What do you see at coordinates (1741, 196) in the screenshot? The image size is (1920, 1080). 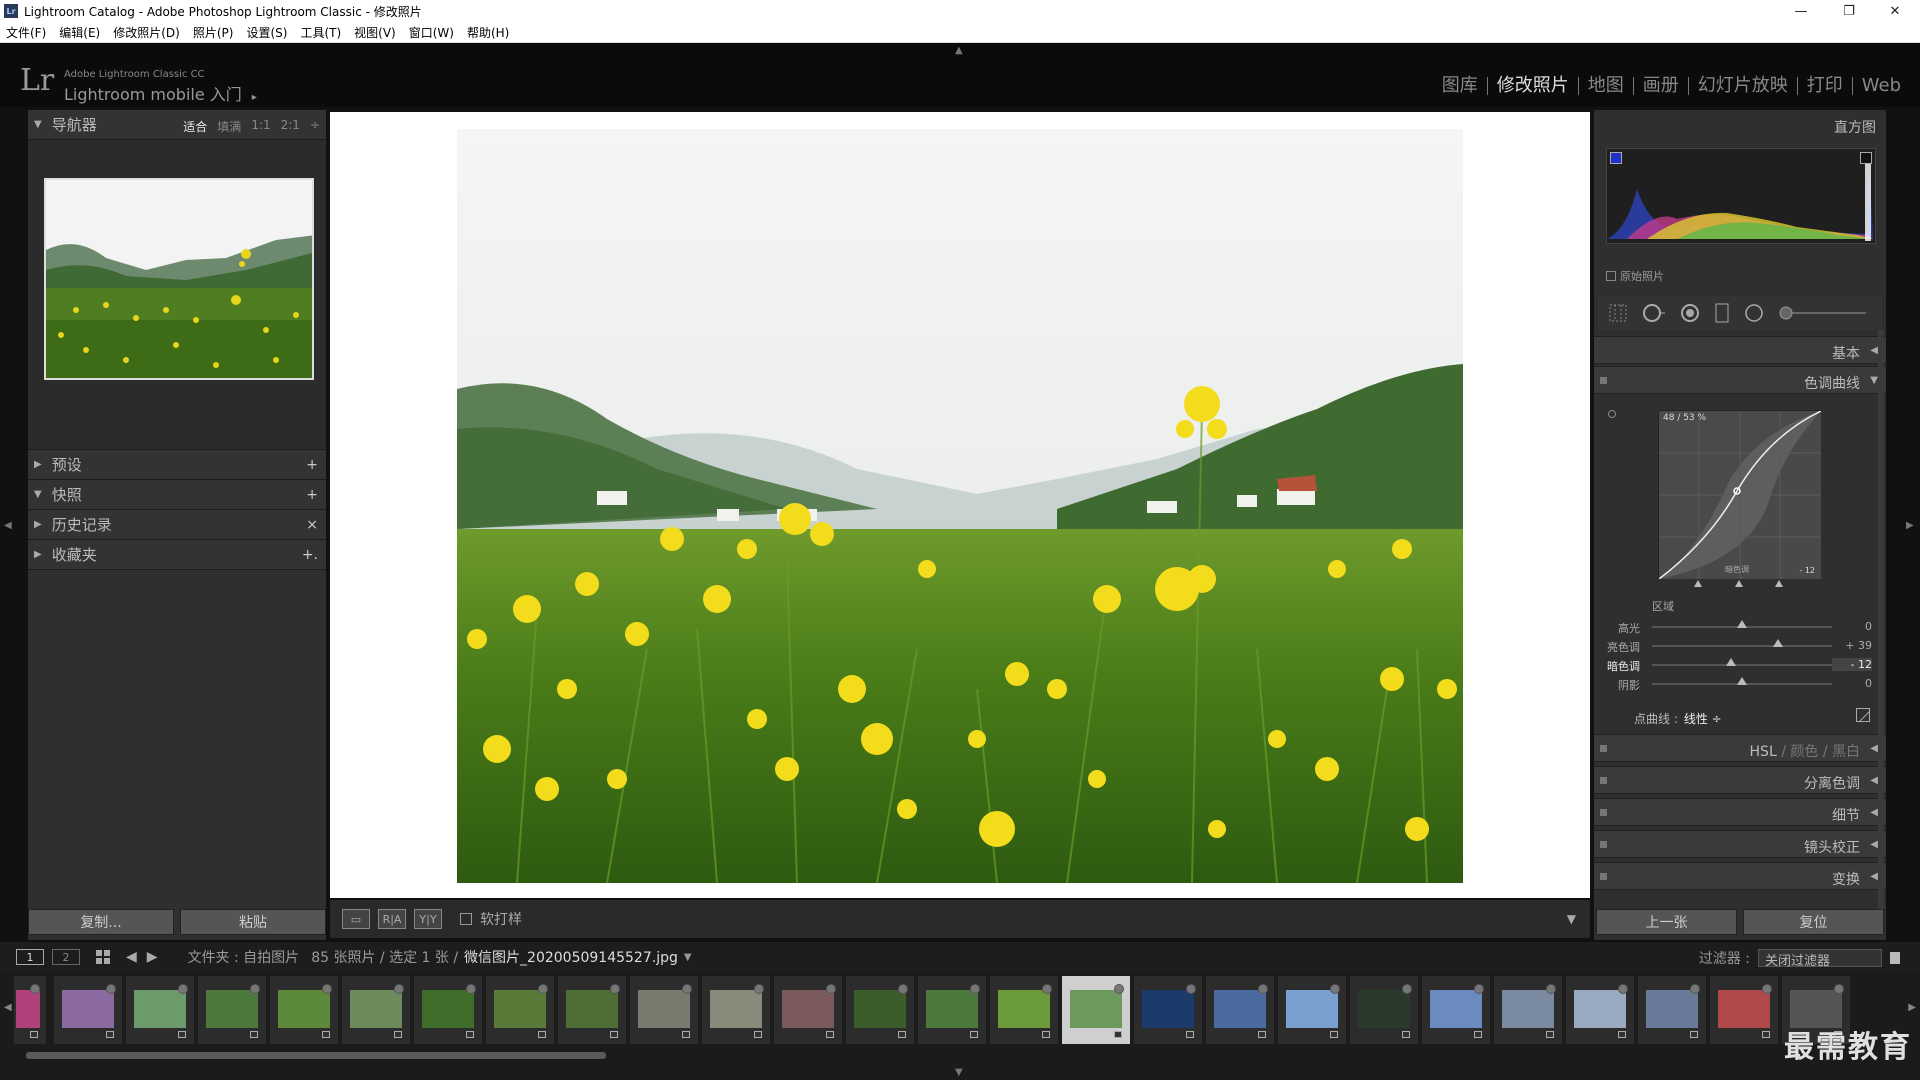 I see `histogram` at bounding box center [1741, 196].